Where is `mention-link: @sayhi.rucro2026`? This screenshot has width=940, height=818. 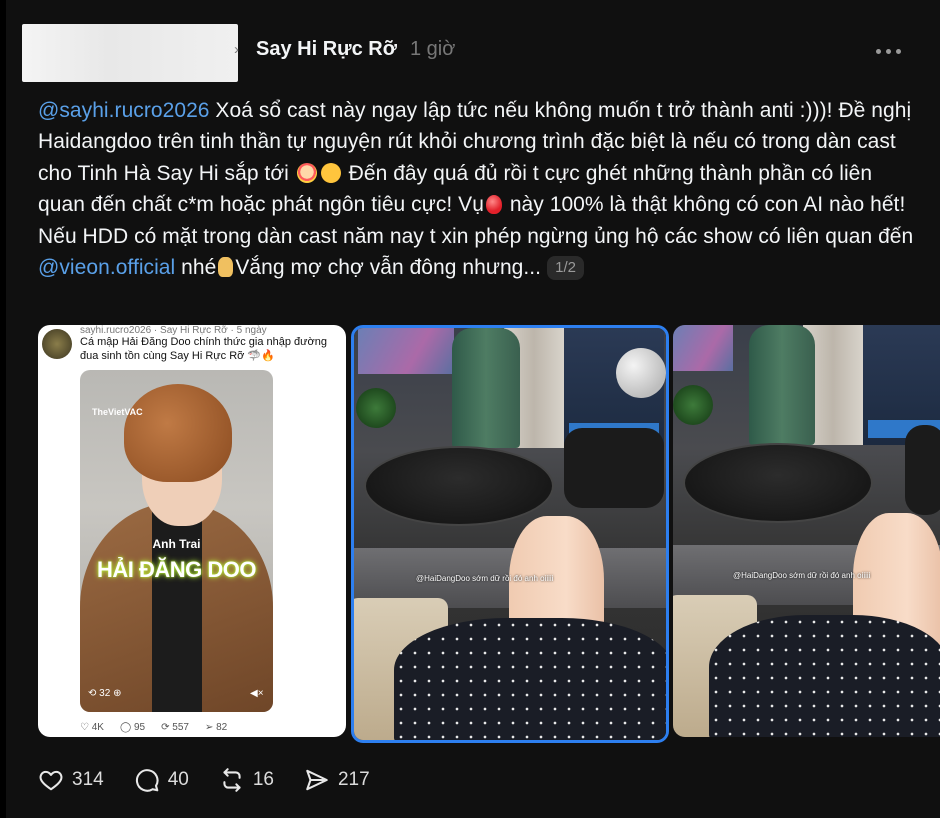 mention-link: @sayhi.rucro2026 is located at coordinates (124, 110).